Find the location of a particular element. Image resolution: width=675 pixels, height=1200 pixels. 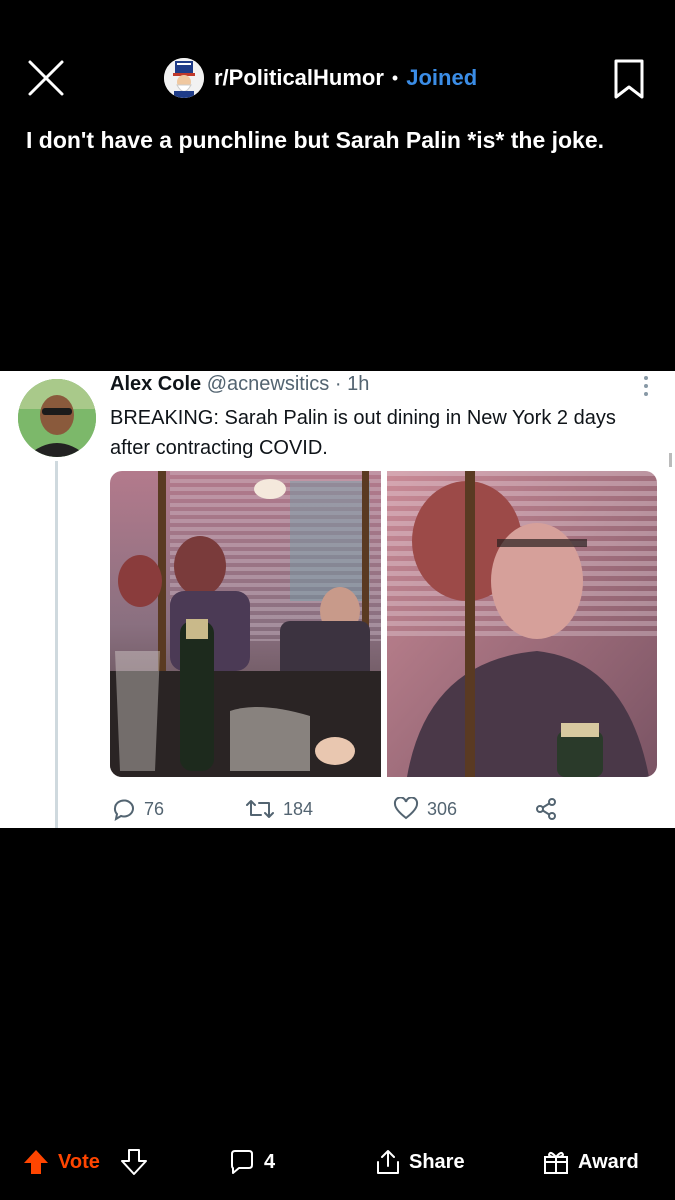

bookmark-icon is located at coordinates (629, 79).